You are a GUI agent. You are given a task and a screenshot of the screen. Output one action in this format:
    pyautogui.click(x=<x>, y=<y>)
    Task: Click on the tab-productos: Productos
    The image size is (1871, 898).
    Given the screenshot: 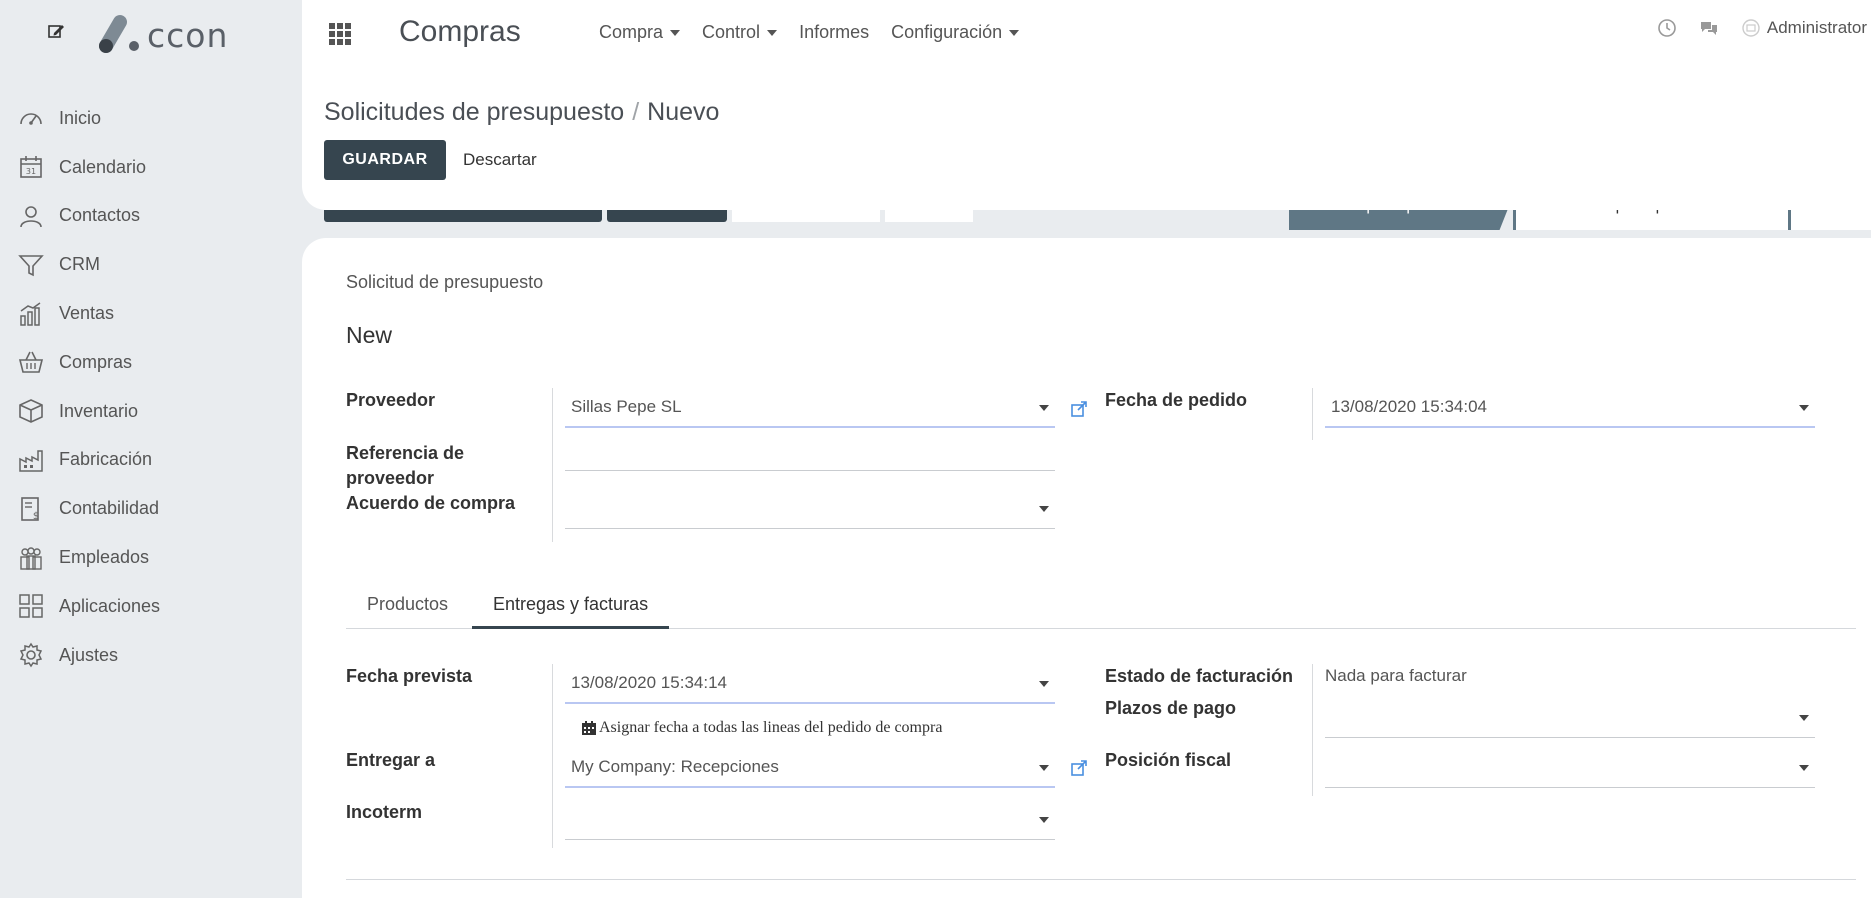 What is the action you would take?
    pyautogui.click(x=407, y=604)
    